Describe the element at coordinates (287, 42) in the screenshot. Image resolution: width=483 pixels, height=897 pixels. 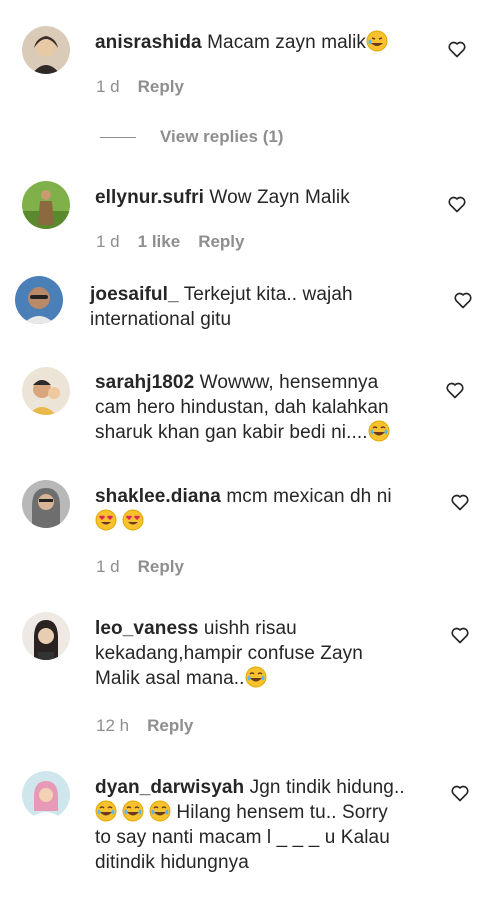
I see `comment-body: Macam zayn malik` at that location.